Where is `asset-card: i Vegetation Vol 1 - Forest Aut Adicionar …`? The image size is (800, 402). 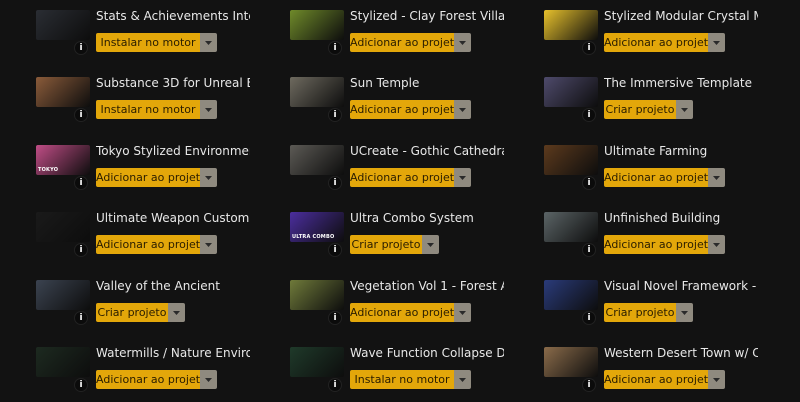
asset-card: i Vegetation Vol 1 - Forest Aut Adicionar … is located at coordinates (379, 300).